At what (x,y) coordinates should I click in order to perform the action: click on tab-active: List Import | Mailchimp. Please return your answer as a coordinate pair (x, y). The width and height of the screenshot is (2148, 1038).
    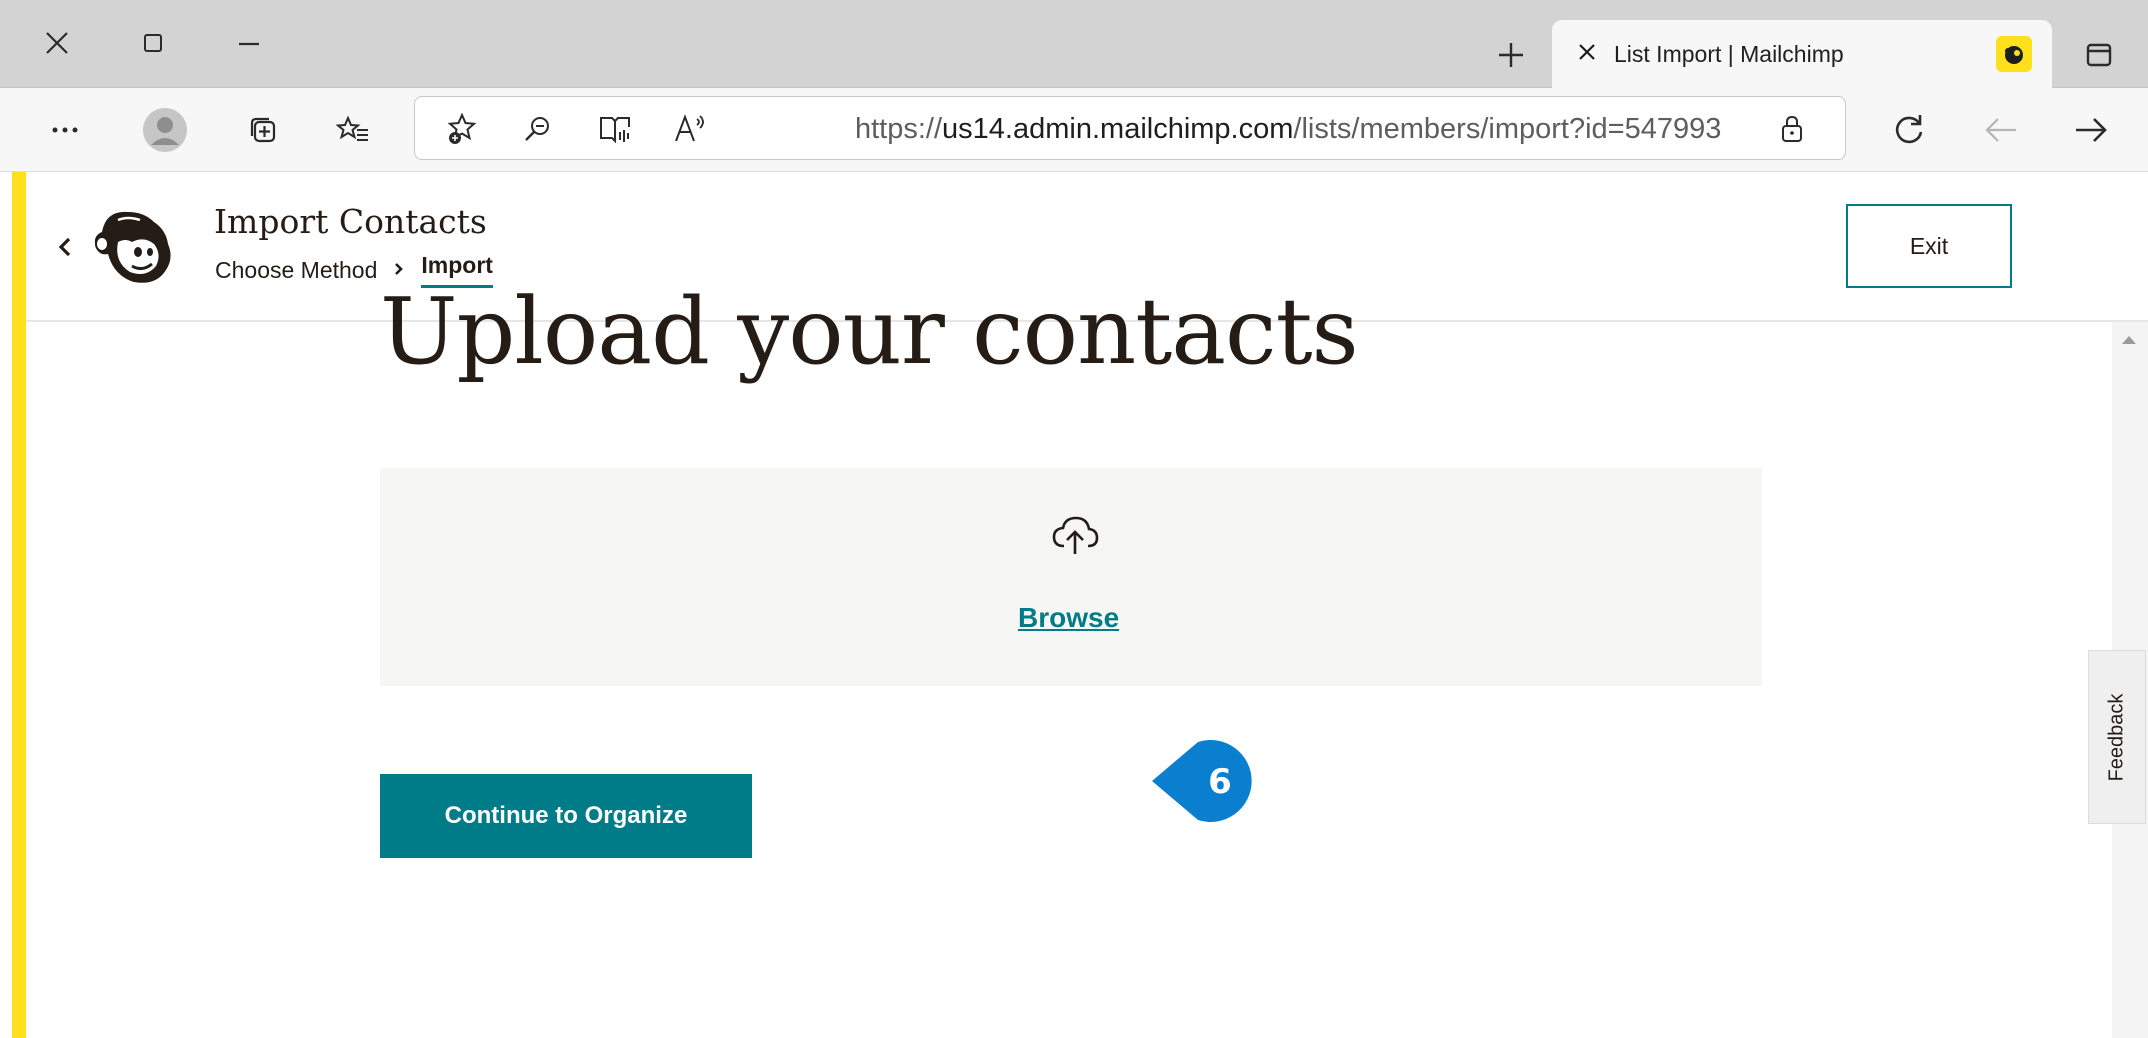
    Looking at the image, I should click on (1802, 54).